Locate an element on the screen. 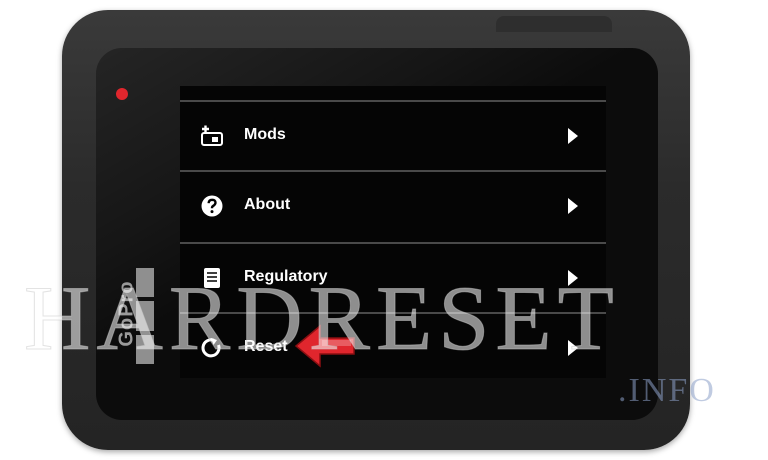 The image size is (768, 460). mods-icon is located at coordinates (212, 136).